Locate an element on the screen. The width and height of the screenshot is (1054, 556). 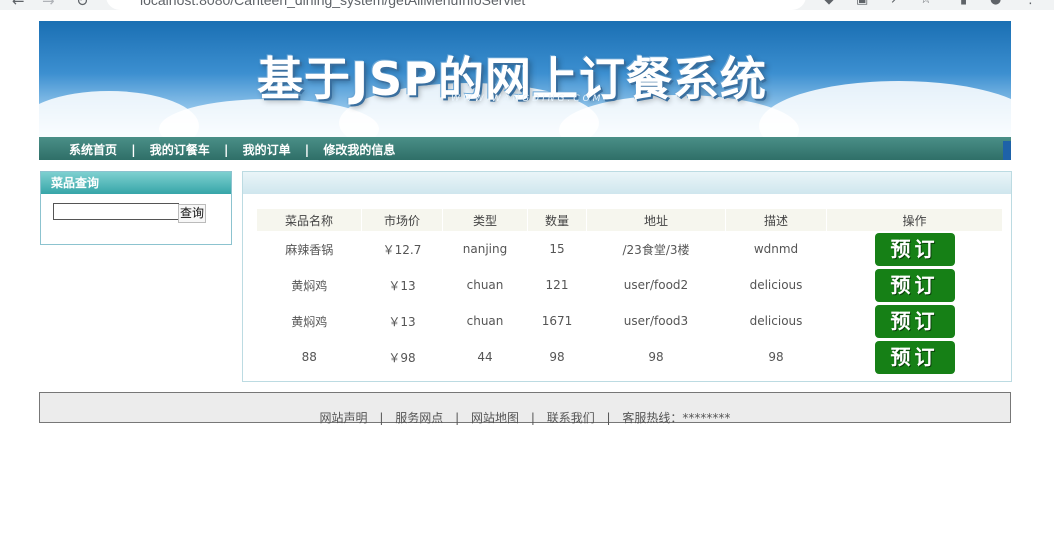
main-nav: 系统首页 | 我的订餐车 | 我的订单 | 修改我的信息 is located at coordinates (525, 148).